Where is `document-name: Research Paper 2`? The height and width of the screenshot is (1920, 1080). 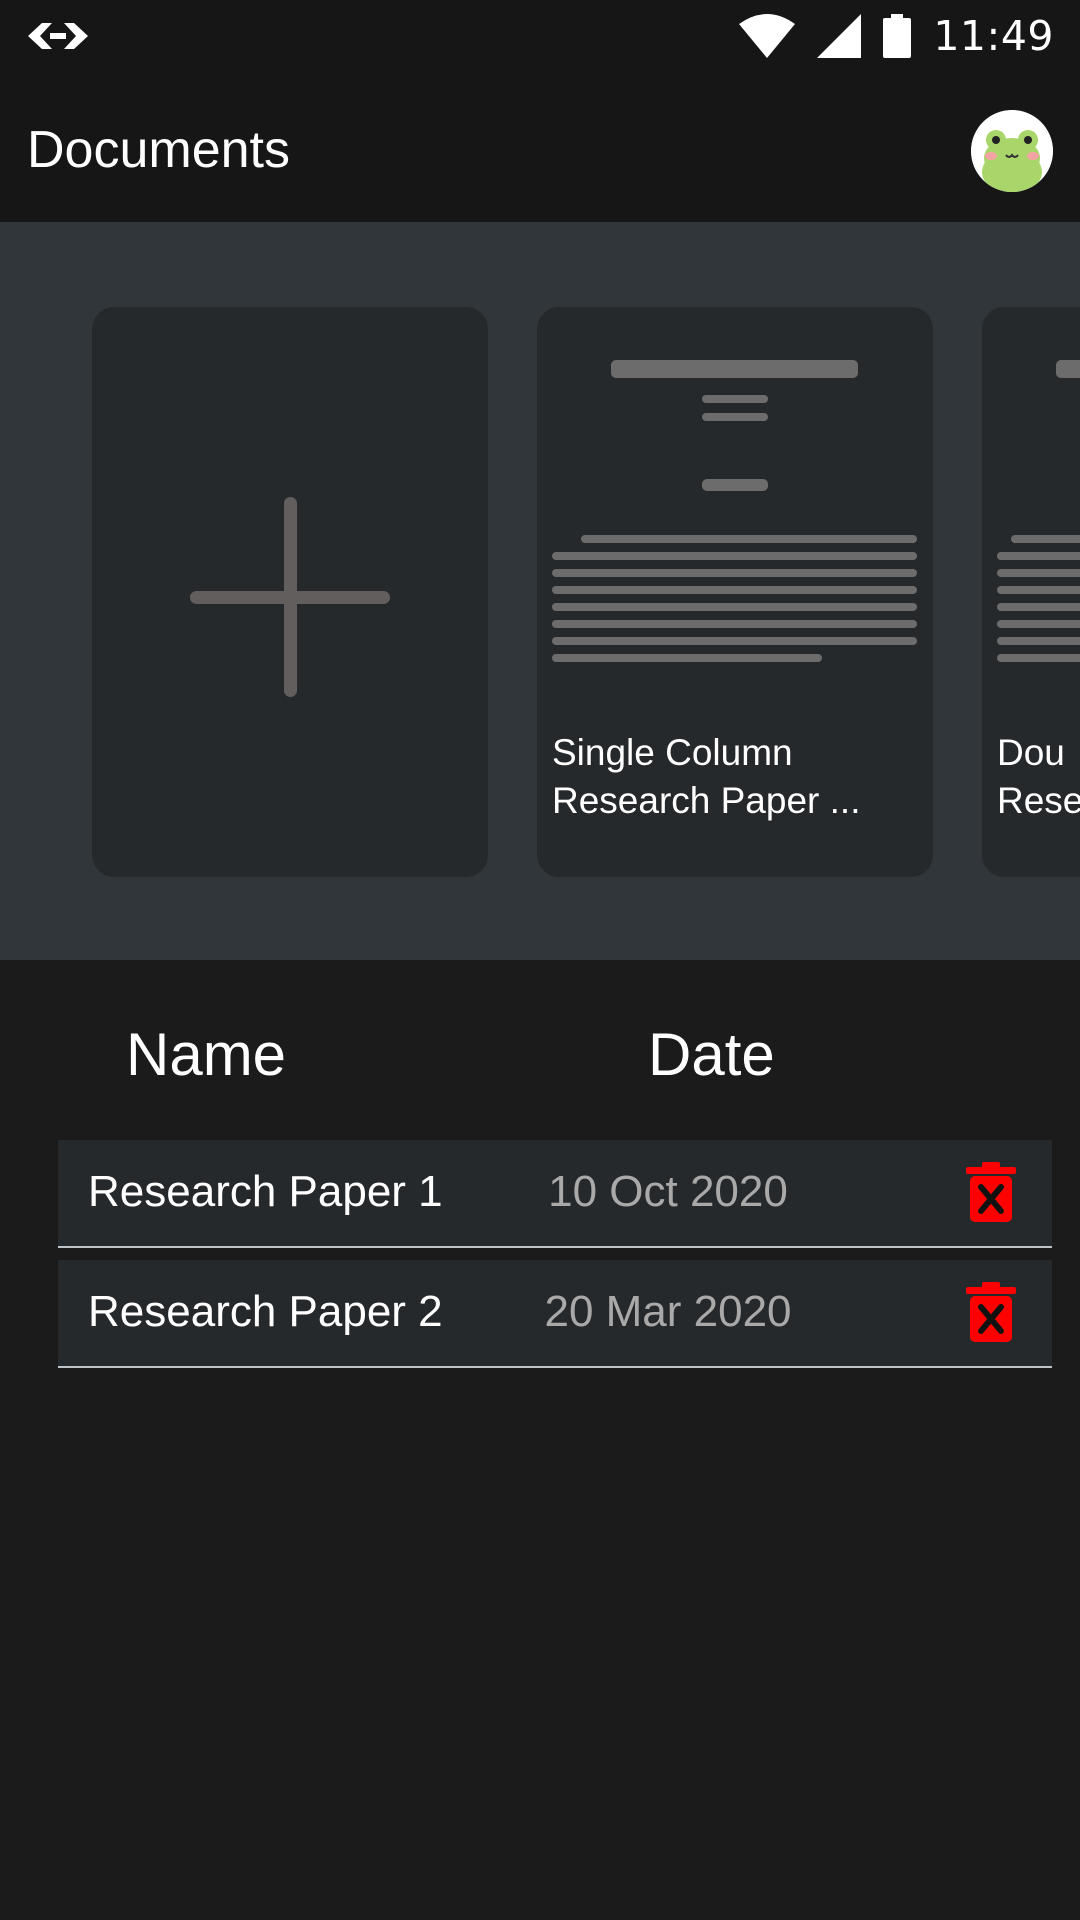 document-name: Research Paper 2 is located at coordinates (265, 1311).